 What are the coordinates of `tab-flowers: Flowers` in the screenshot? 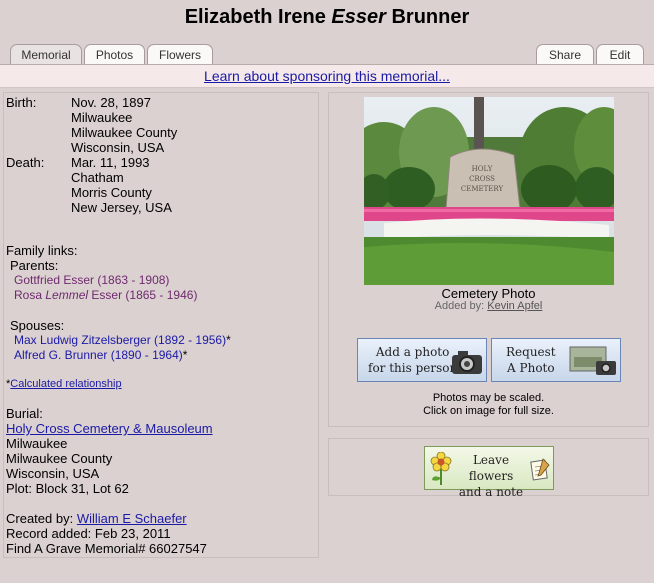 It's located at (180, 54).